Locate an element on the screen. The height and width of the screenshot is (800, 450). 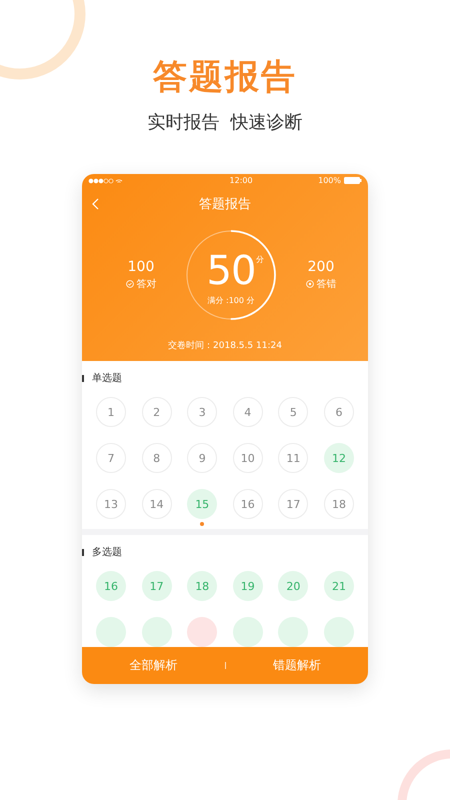
question-number: 19 is located at coordinates (247, 586).